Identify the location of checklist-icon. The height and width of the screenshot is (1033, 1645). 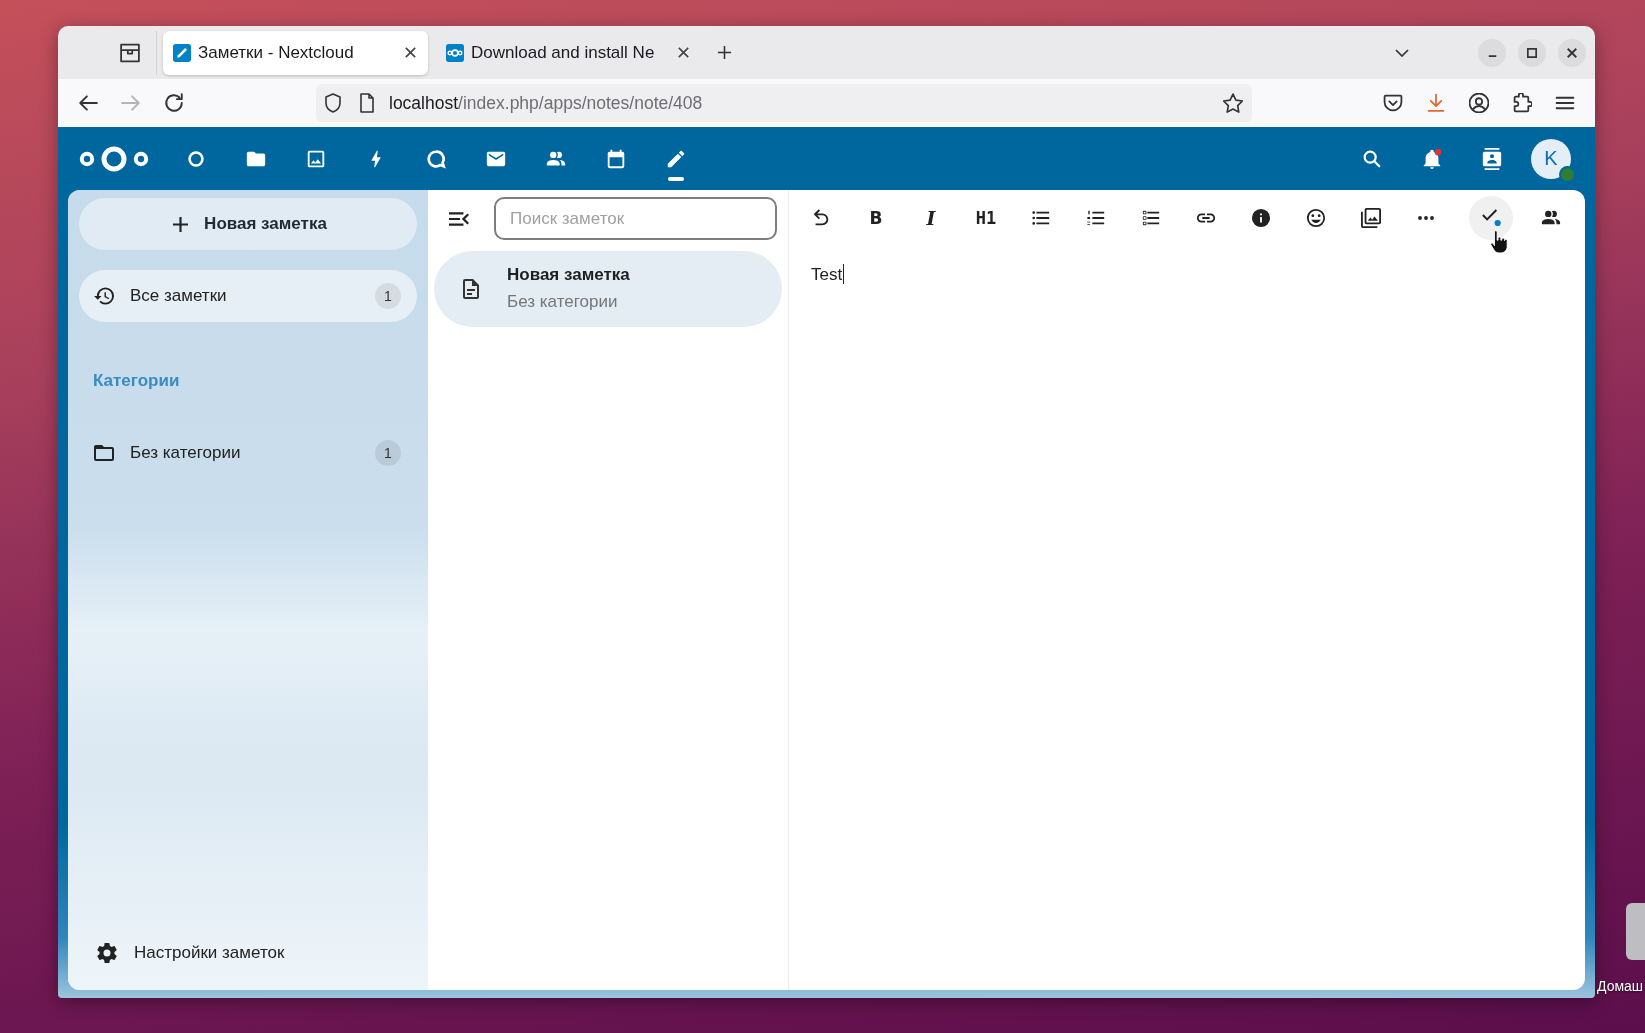
(1151, 218).